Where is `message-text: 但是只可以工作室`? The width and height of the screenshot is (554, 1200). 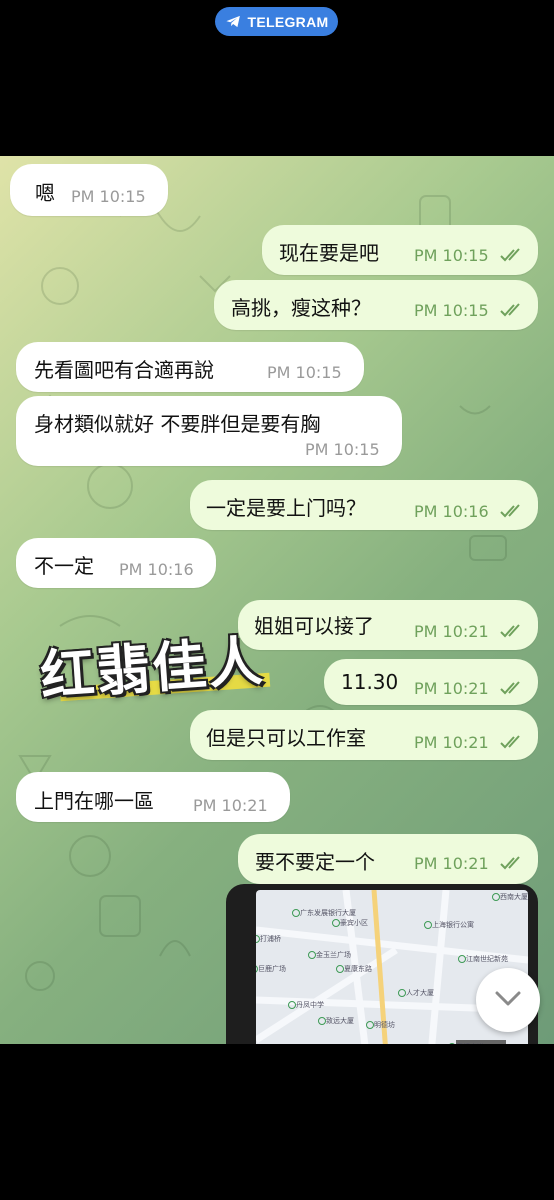
message-text: 但是只可以工作室 is located at coordinates (286, 738).